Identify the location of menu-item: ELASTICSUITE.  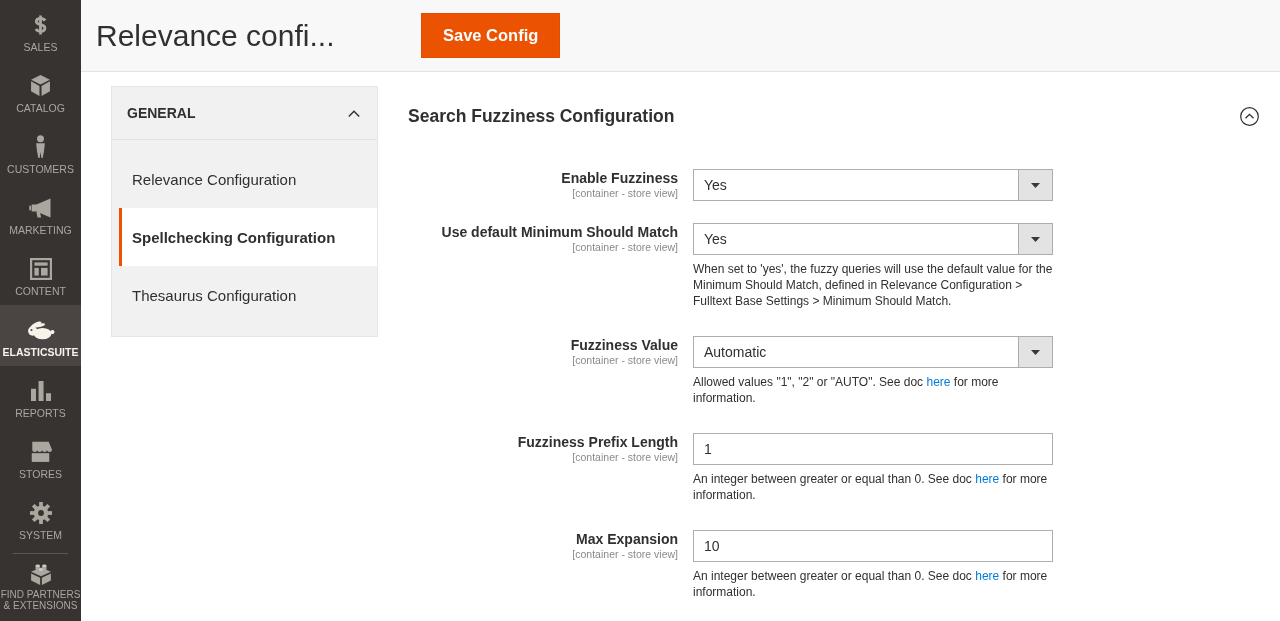
(40, 335).